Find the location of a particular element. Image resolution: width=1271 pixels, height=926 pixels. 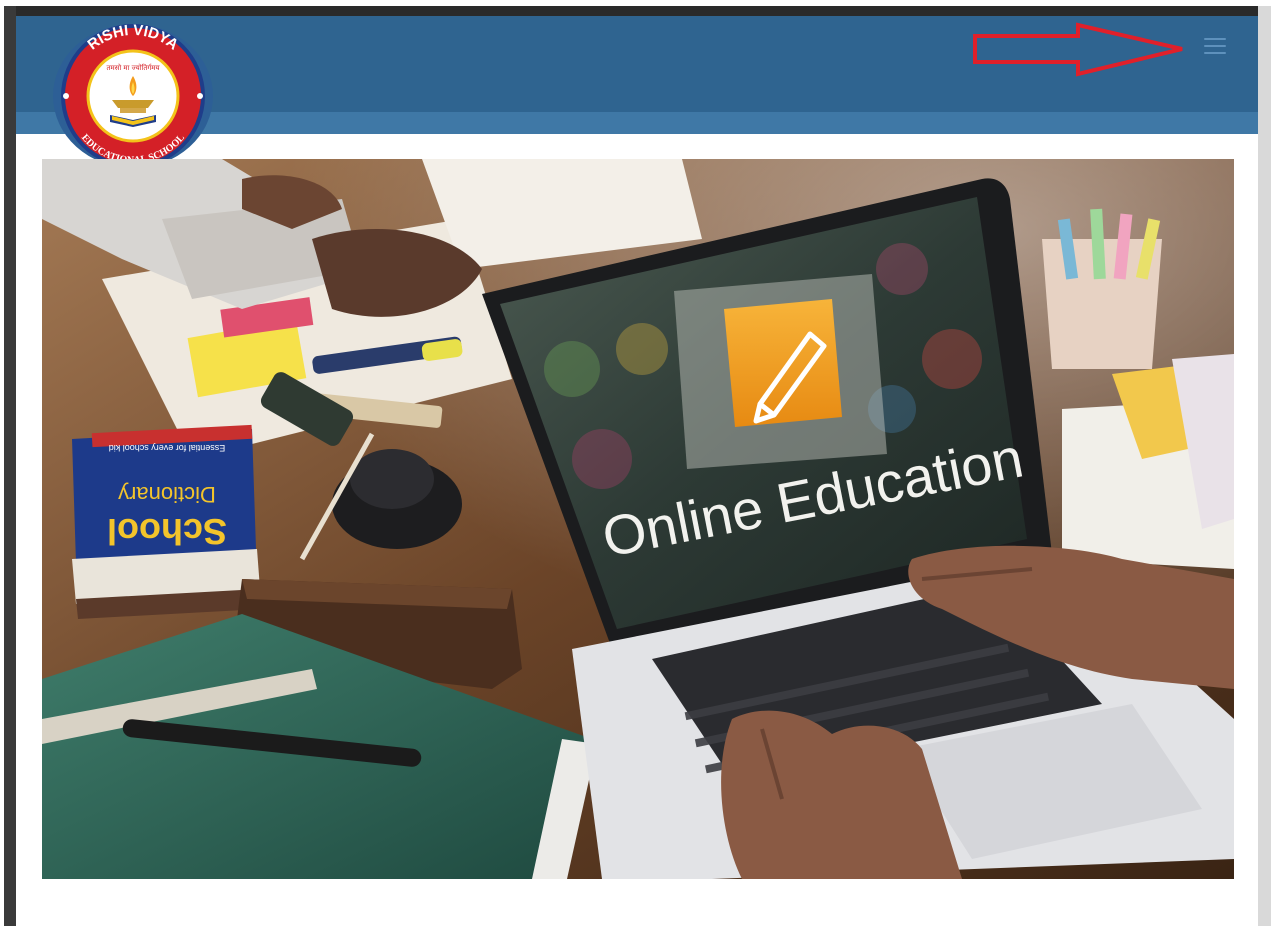

logo-motto: तमसो मा ज्योतिर्गमय is located at coordinates (133, 67).